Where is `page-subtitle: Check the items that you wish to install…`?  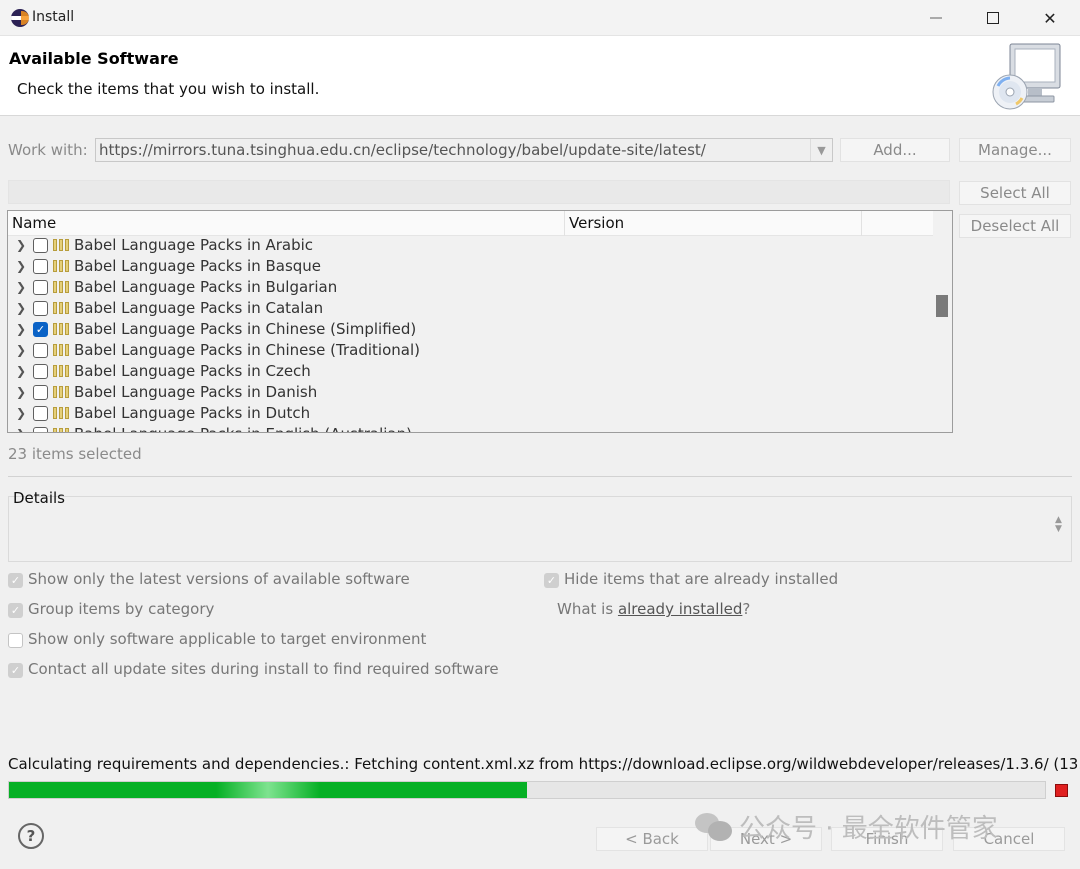 page-subtitle: Check the items that you wish to install… is located at coordinates (168, 89).